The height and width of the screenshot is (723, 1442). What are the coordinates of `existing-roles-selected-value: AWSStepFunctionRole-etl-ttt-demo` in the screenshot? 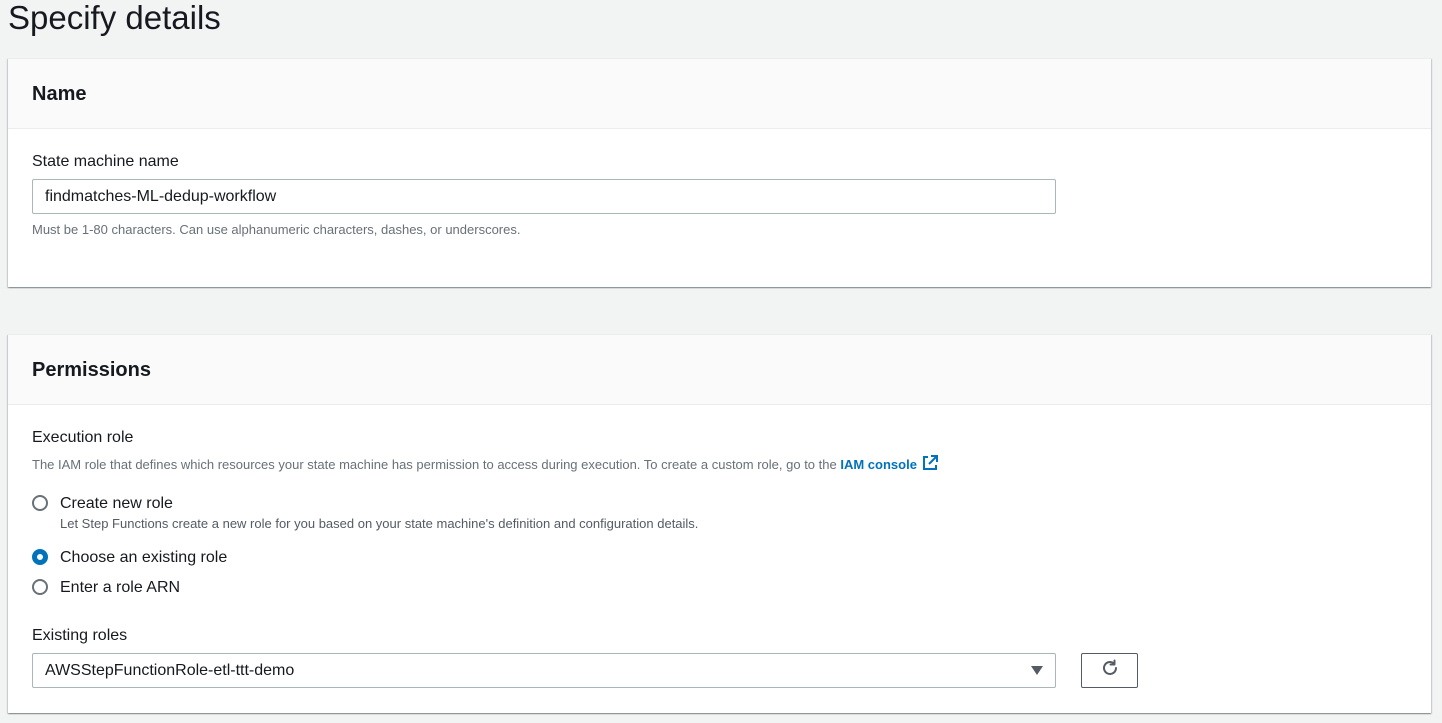 It's located at (170, 670).